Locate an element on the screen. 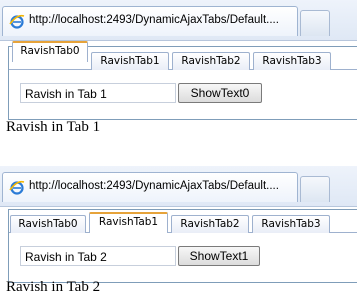 This screenshot has width=357, height=296. result-text: Ravish in Tab 1 is located at coordinates (53, 127).